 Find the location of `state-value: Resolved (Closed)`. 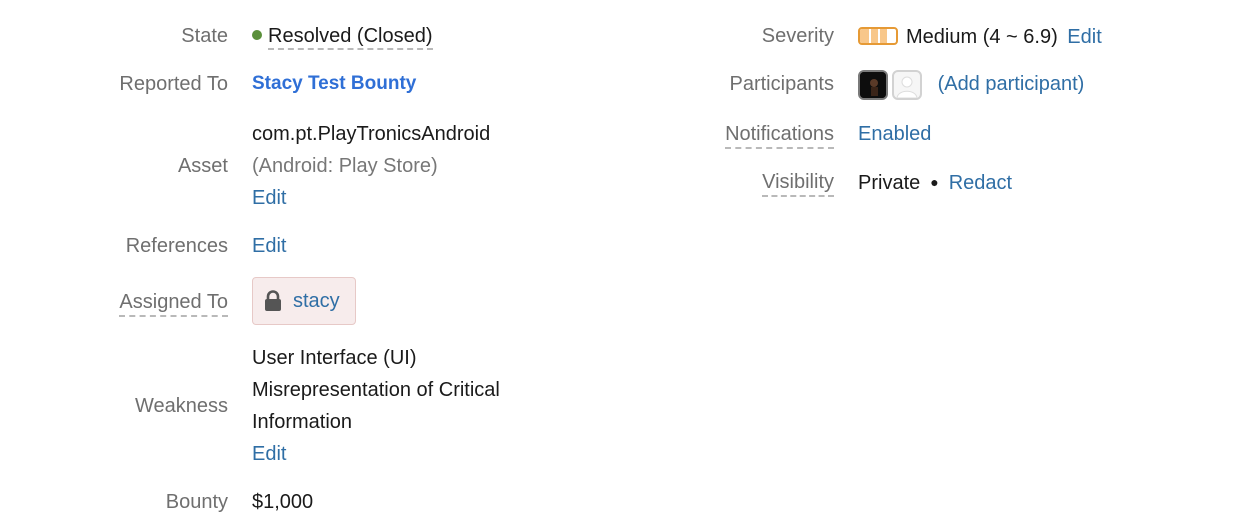

state-value: Resolved (Closed) is located at coordinates (342, 36).